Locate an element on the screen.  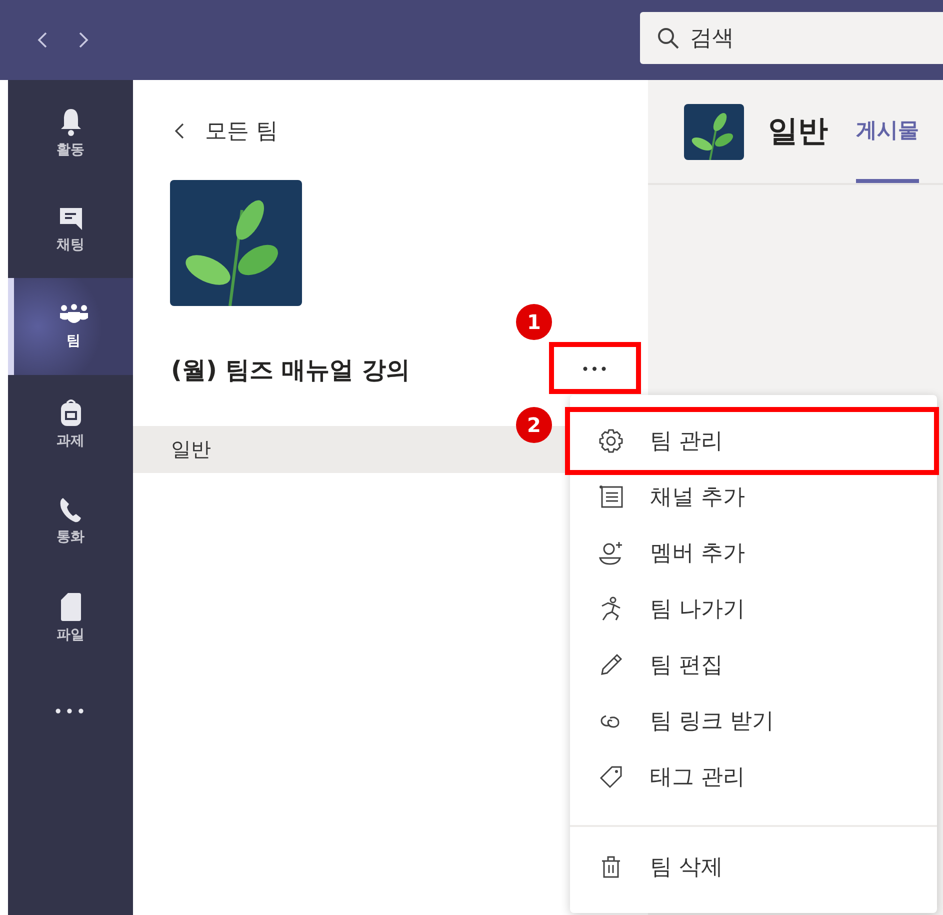
backpack-icon is located at coordinates (70, 413).